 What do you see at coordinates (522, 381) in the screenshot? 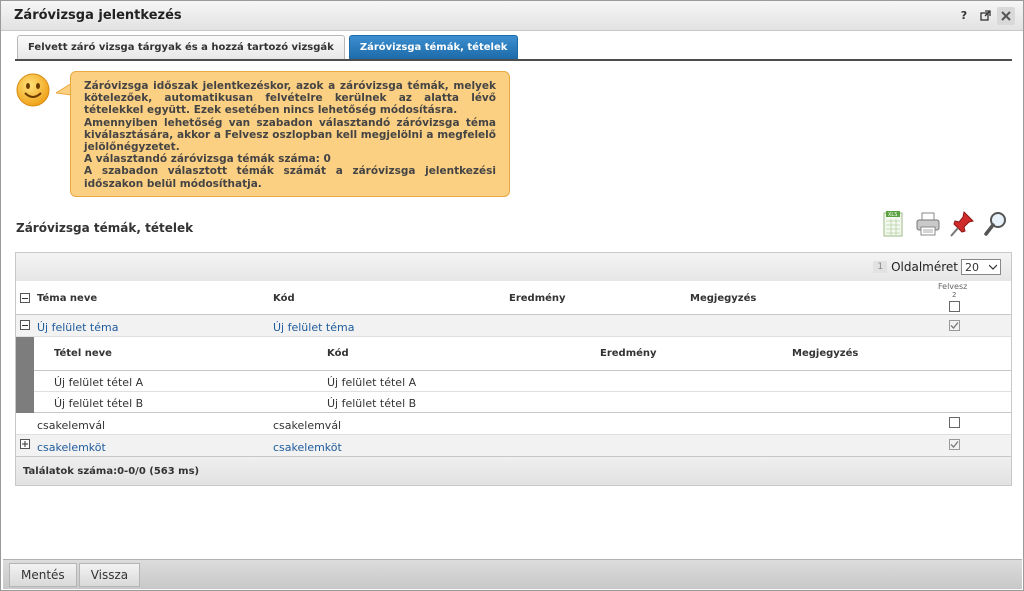
I see `subgrid-row: Új felület tétel A Új felület tétel A` at bounding box center [522, 381].